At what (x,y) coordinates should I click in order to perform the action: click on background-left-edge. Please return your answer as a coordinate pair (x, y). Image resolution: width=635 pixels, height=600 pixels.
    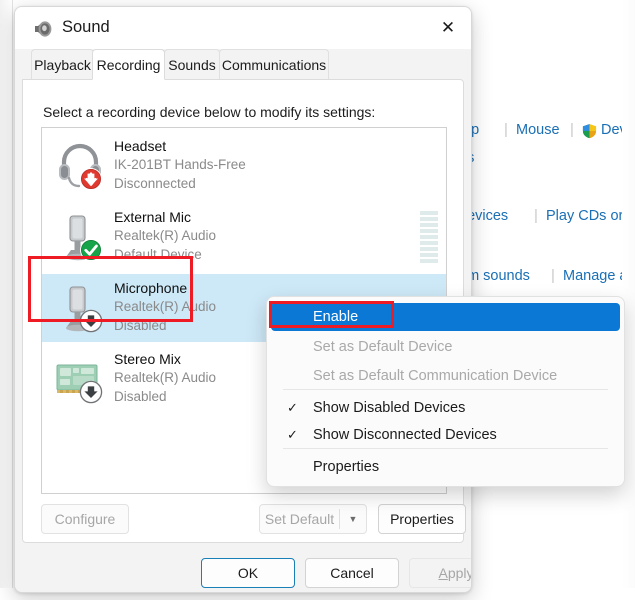
    Looking at the image, I should click on (6, 300).